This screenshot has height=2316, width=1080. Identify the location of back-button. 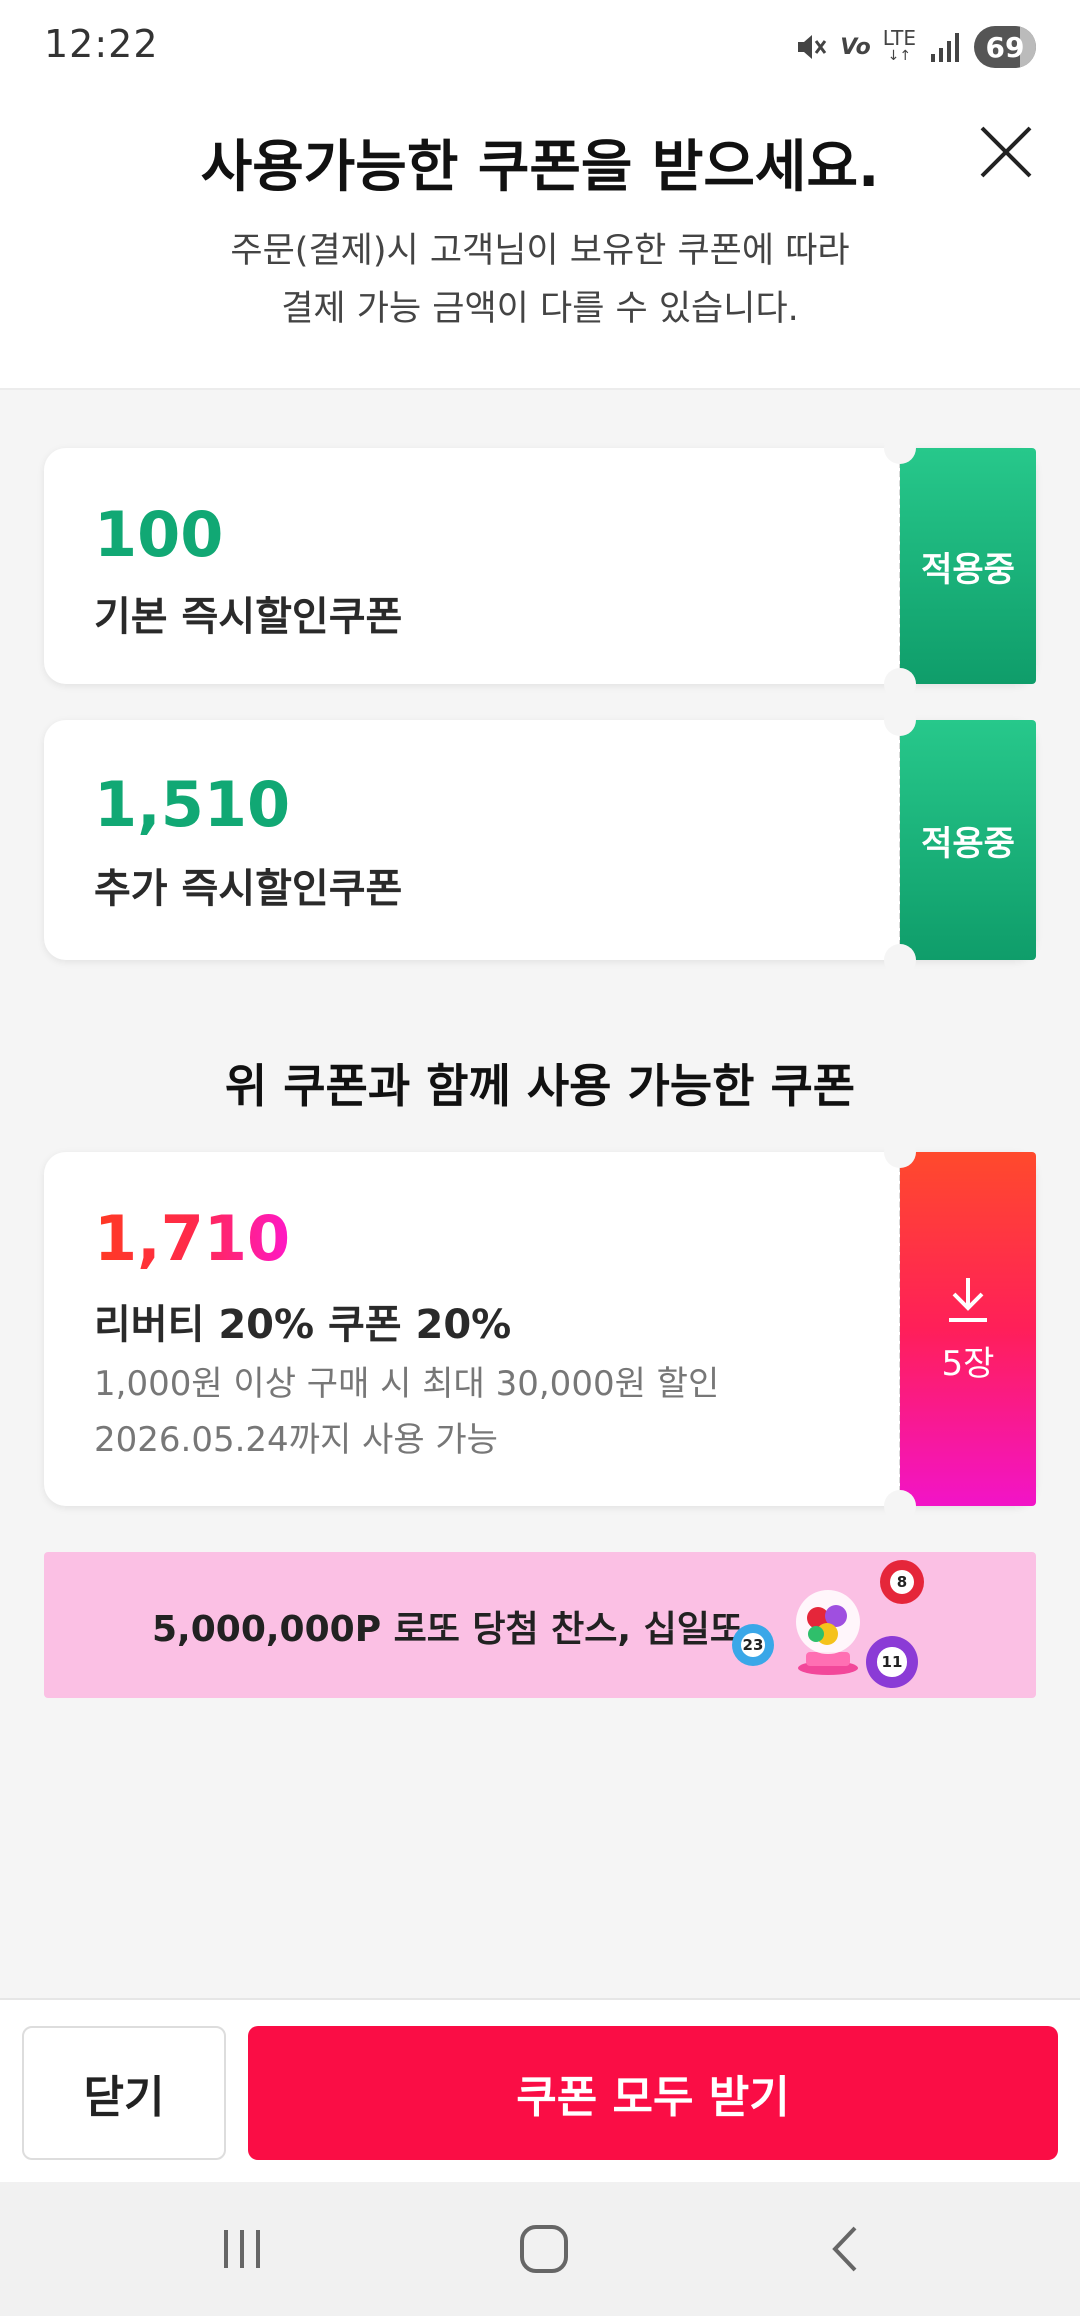
(846, 2249).